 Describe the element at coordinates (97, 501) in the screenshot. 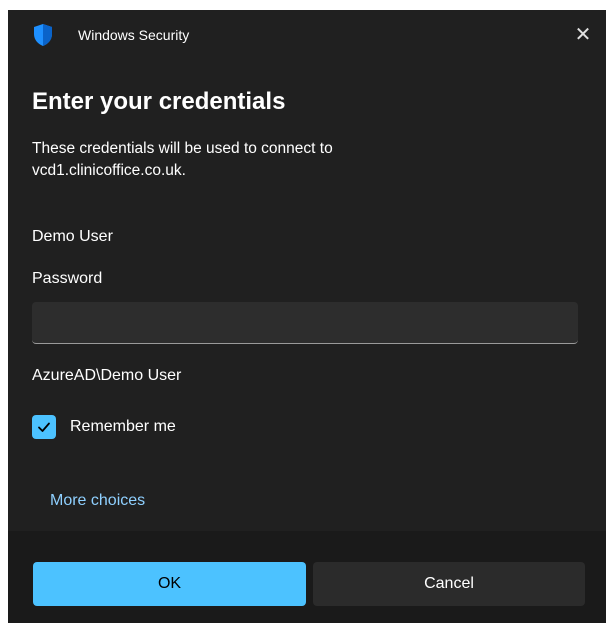

I see `more-choices-link: More choices` at that location.